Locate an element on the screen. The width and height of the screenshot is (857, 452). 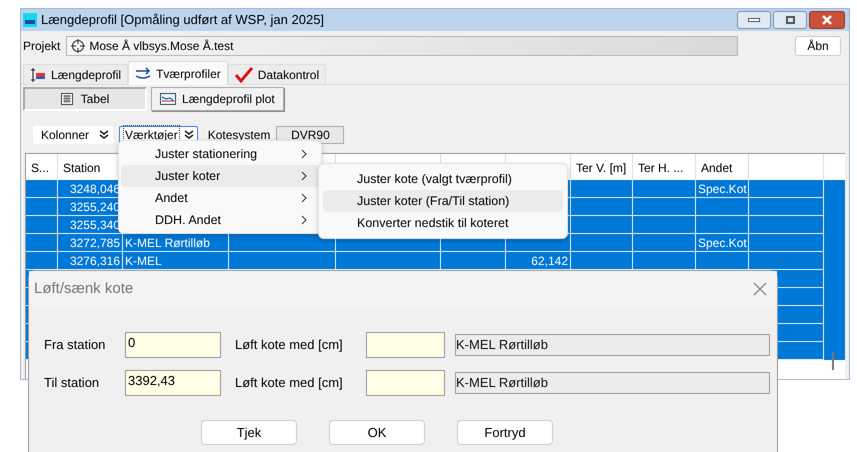
elevation-system-label: Kotesystem is located at coordinates (239, 135).